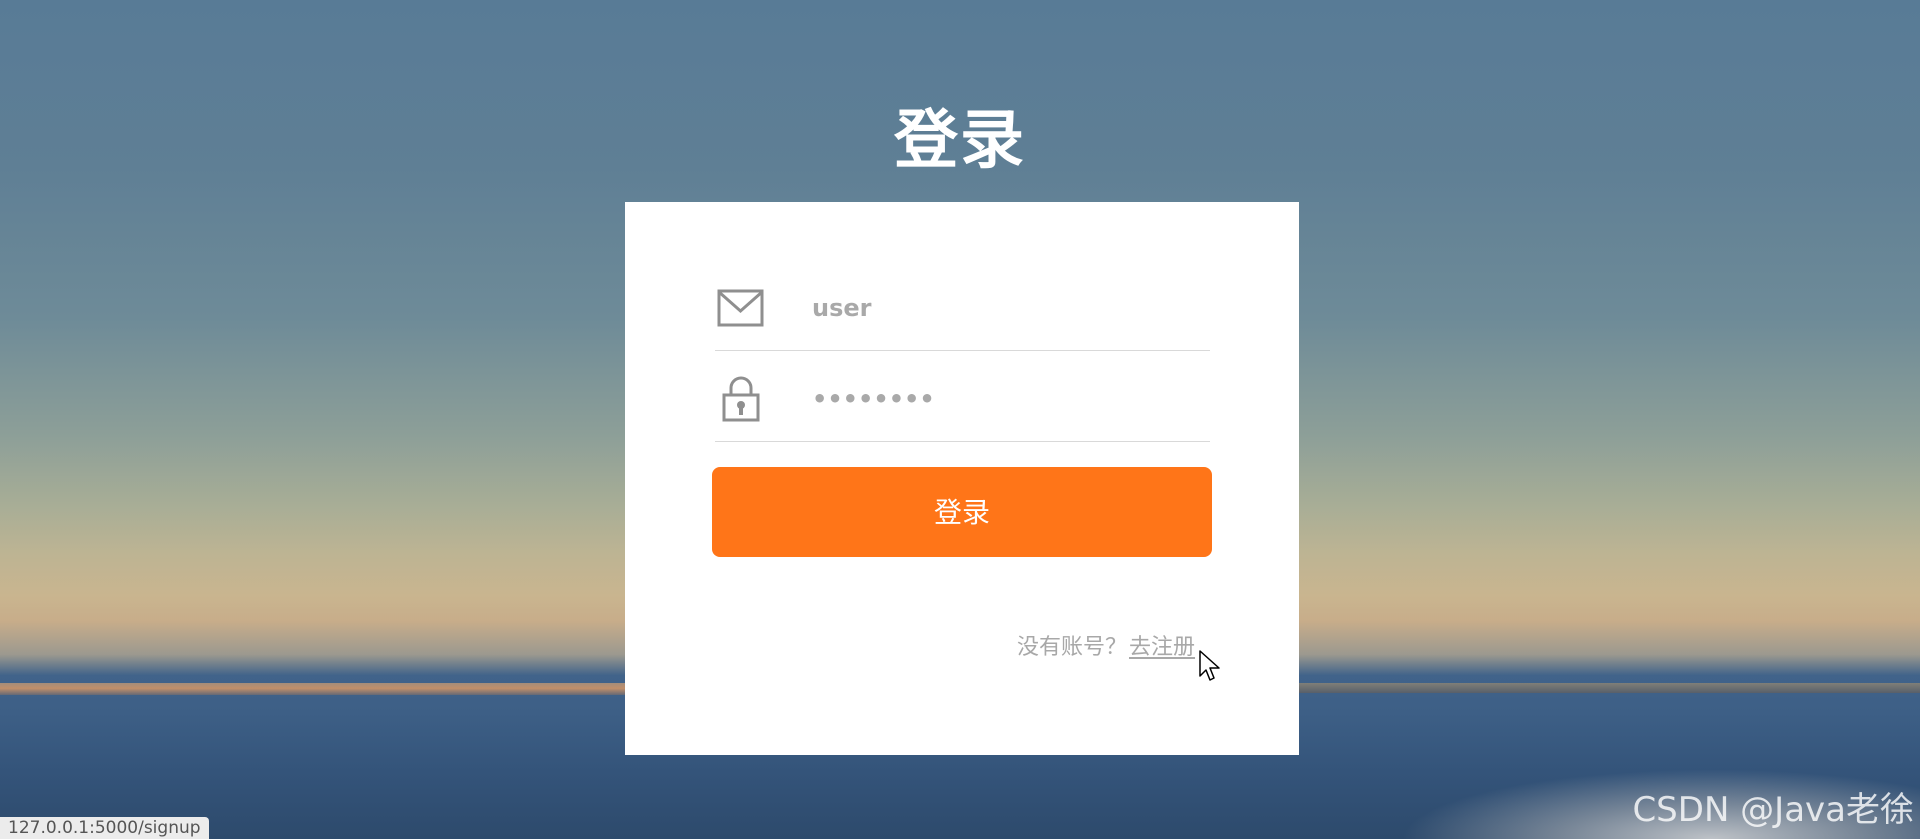 The image size is (1920, 839). I want to click on password-field: ••••••••, so click(962, 396).